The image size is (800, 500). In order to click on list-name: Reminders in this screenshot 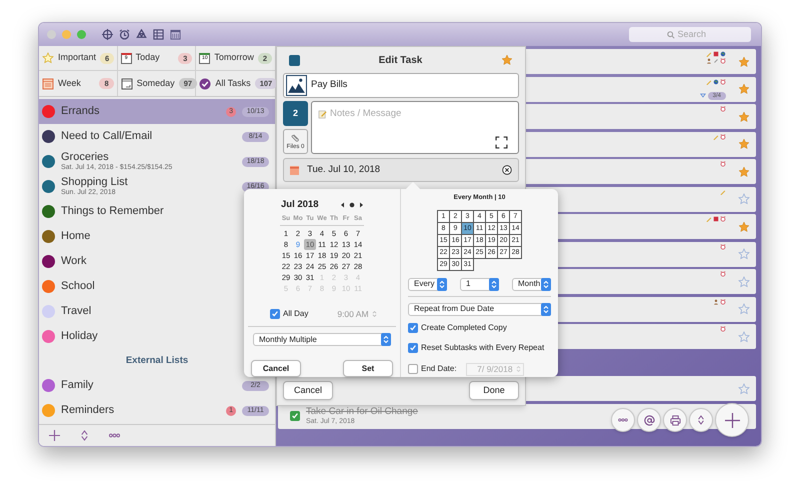, I will do `click(88, 410)`.